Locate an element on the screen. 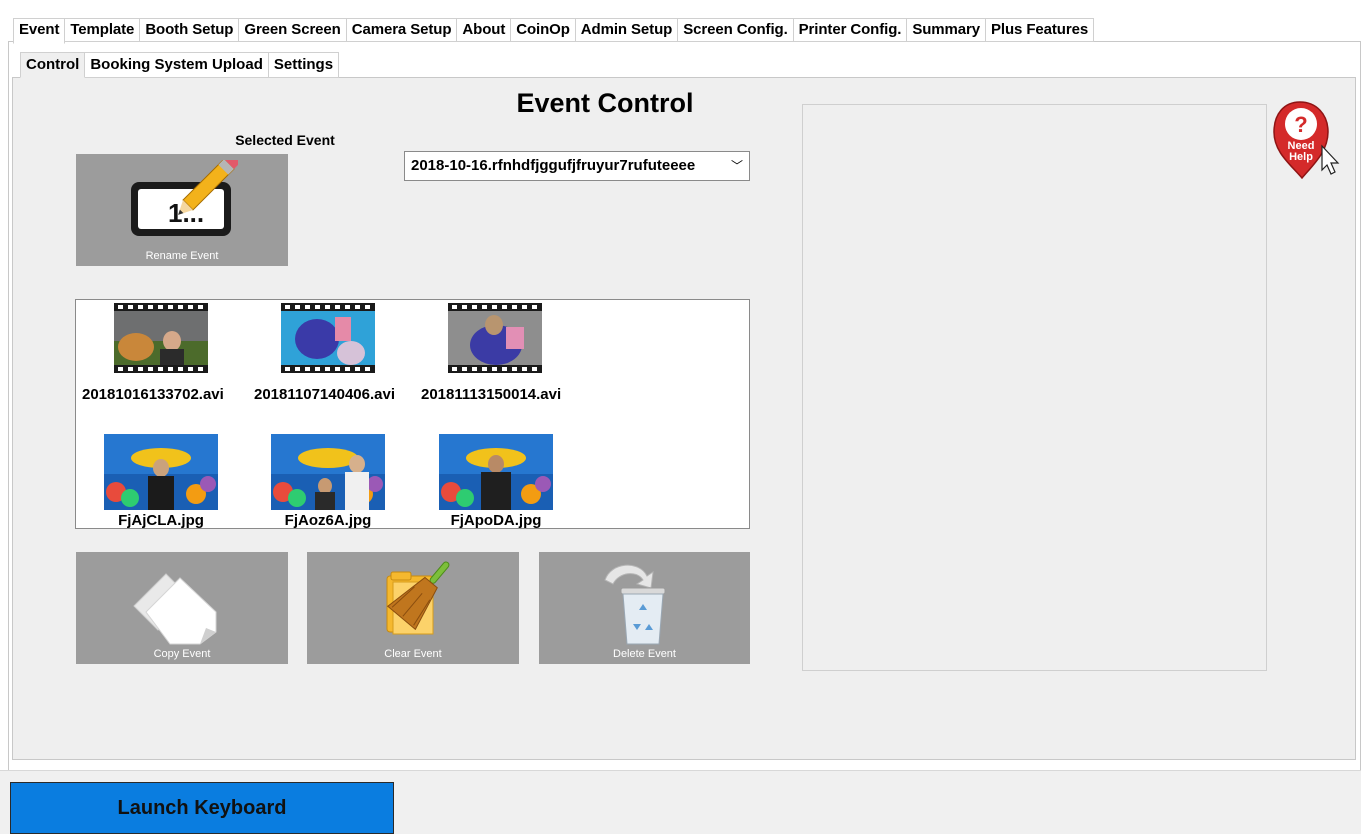 The image size is (1361, 834). tab-admin-setup: Admin Setup is located at coordinates (627, 30).